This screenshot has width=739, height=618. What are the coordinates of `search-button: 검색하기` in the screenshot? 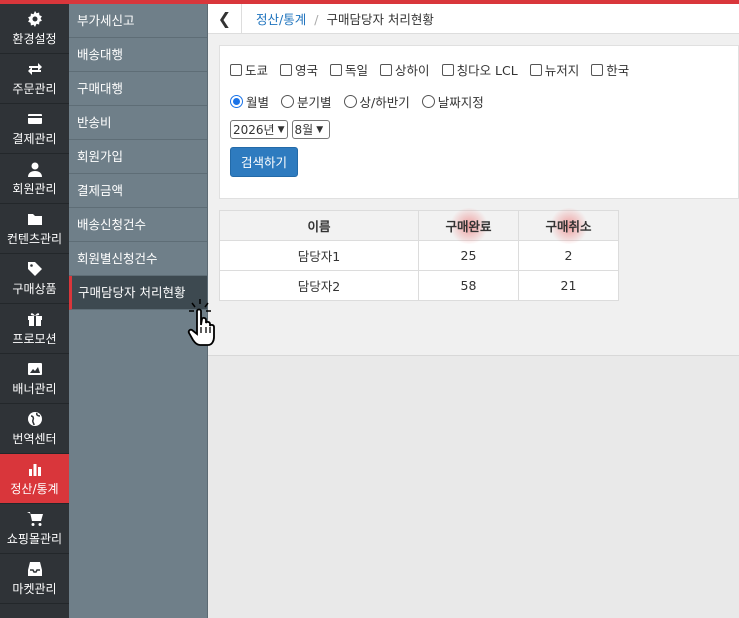 It's located at (264, 162).